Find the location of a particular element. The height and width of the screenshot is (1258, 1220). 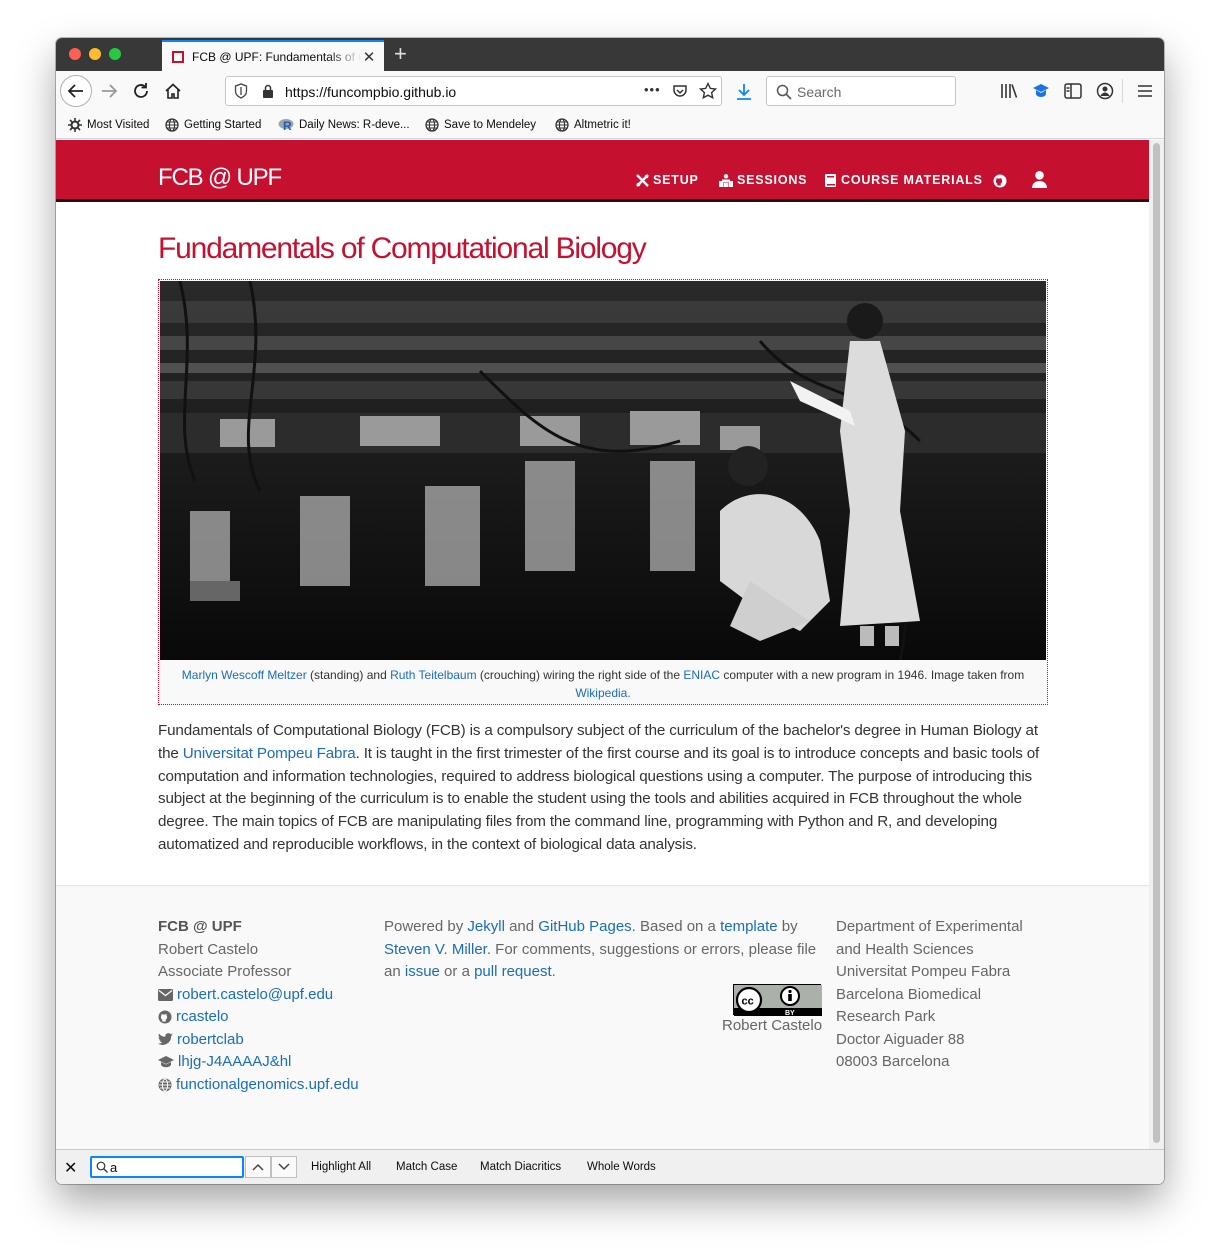

chevron-down-icon is located at coordinates (284, 1167).